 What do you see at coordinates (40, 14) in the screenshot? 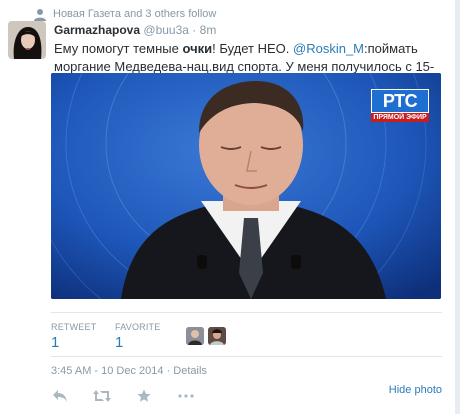
I see `person-icon` at bounding box center [40, 14].